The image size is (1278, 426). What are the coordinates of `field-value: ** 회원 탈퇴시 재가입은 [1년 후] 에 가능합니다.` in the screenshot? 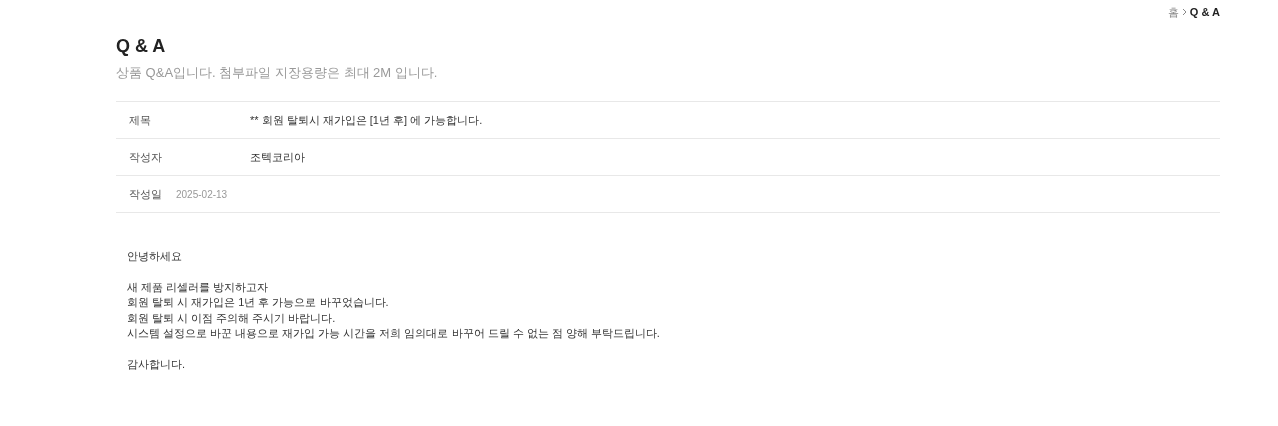 It's located at (366, 120).